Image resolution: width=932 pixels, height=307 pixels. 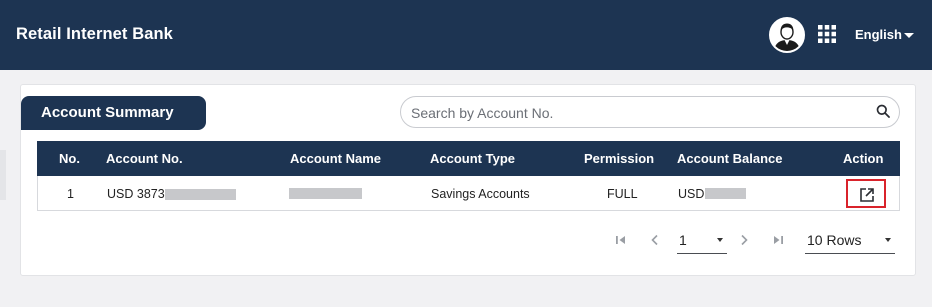 I want to click on user-avatar, so click(x=787, y=35).